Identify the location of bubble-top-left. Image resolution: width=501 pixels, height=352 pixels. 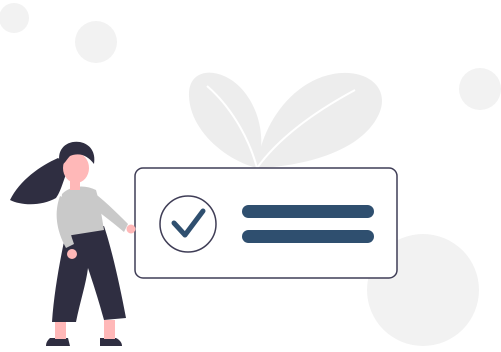
(14, 18).